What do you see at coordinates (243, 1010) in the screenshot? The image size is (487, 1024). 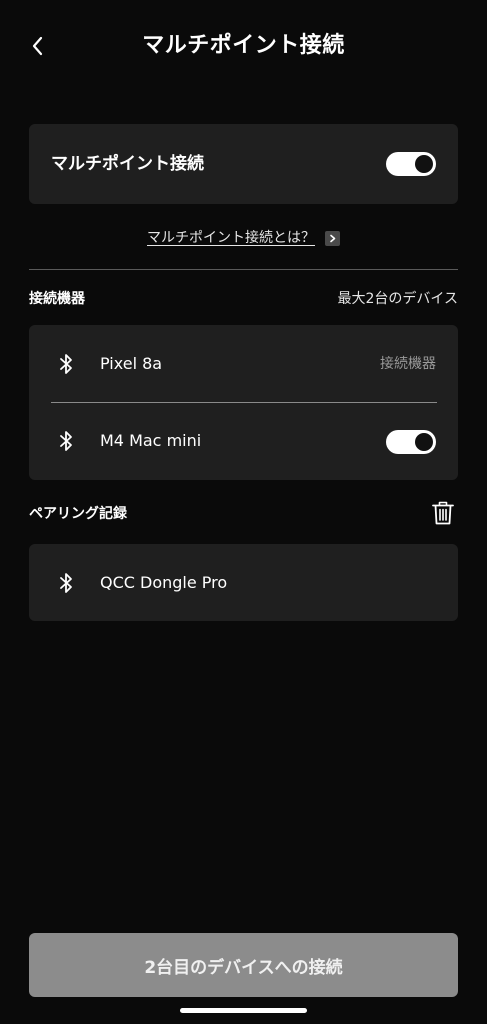 I see `home-indicator` at bounding box center [243, 1010].